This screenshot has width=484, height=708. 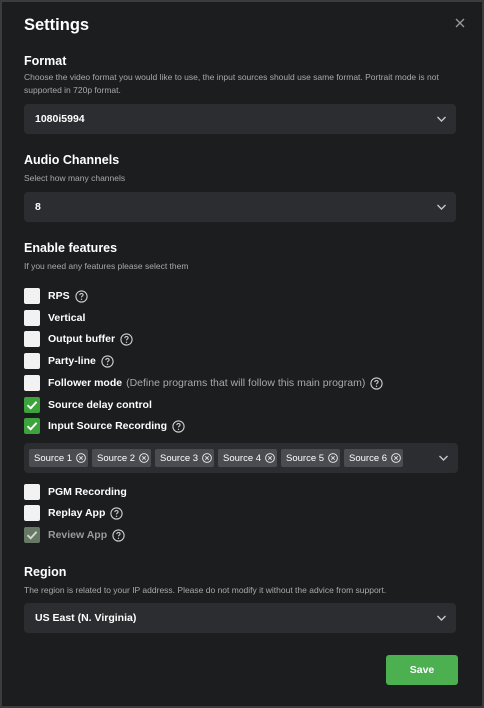 I want to click on source-tag: Source 3, so click(x=184, y=458).